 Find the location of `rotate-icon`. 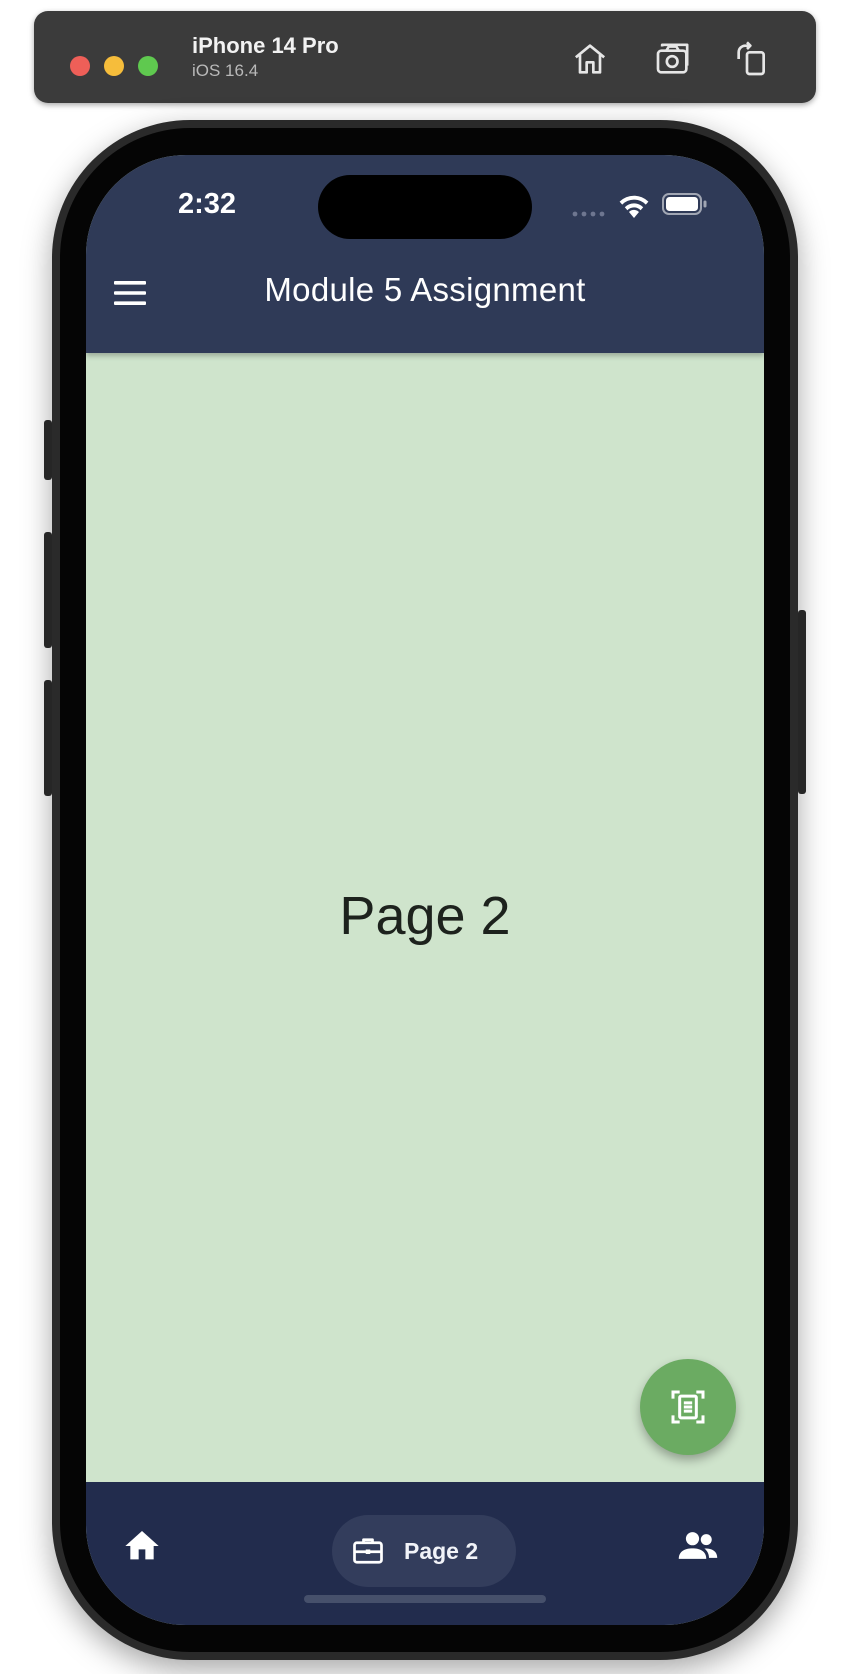

rotate-icon is located at coordinates (752, 59).